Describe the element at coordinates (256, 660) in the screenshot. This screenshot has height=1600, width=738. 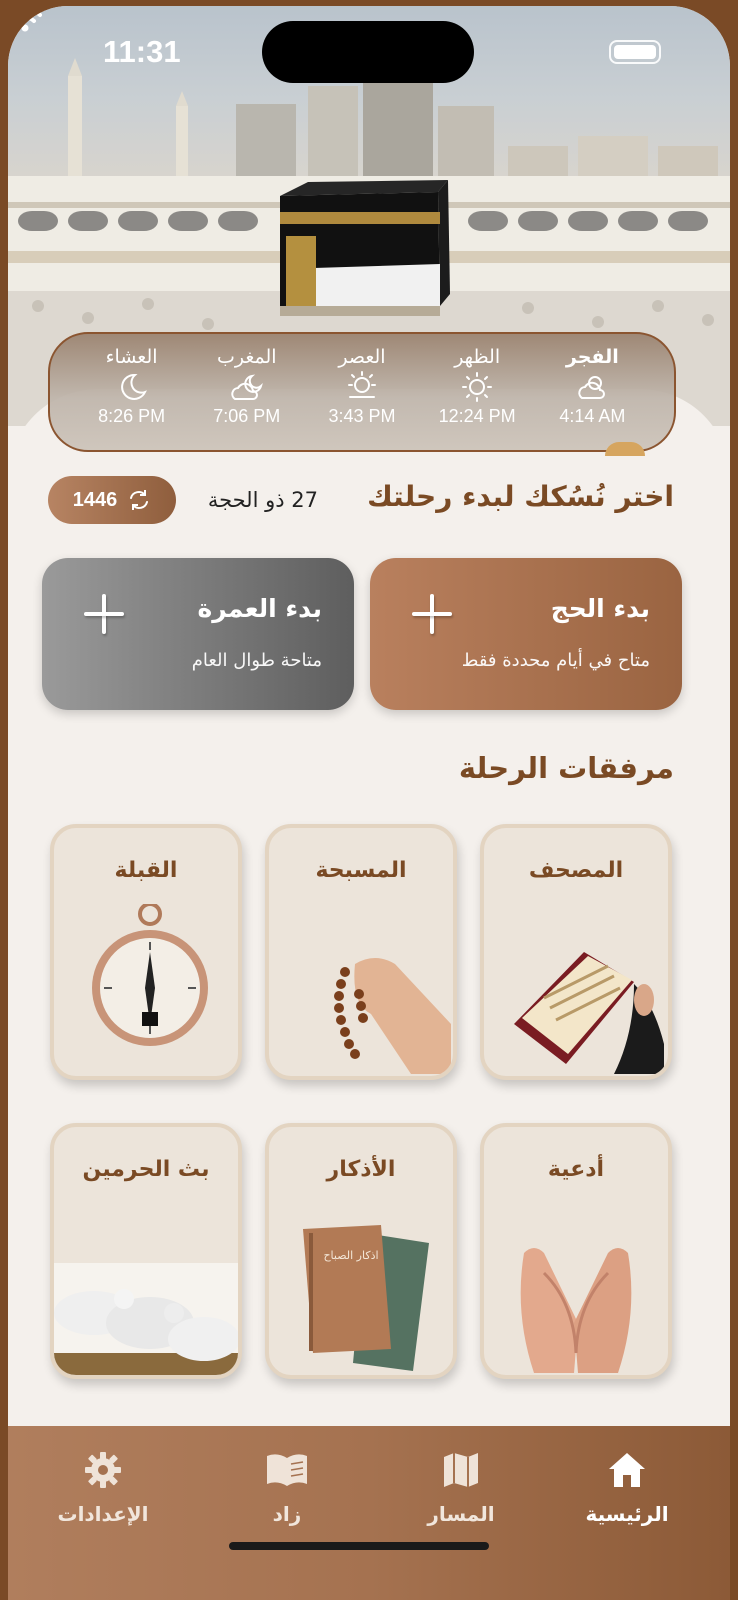
I see `start-umrah-subtitle: متاحة طوال العام` at that location.